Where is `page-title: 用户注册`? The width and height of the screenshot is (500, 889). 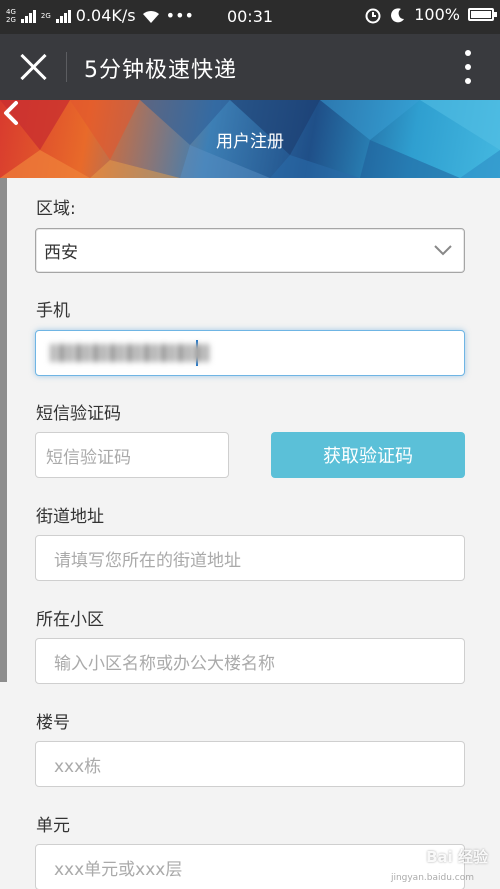
page-title: 用户注册 is located at coordinates (250, 142).